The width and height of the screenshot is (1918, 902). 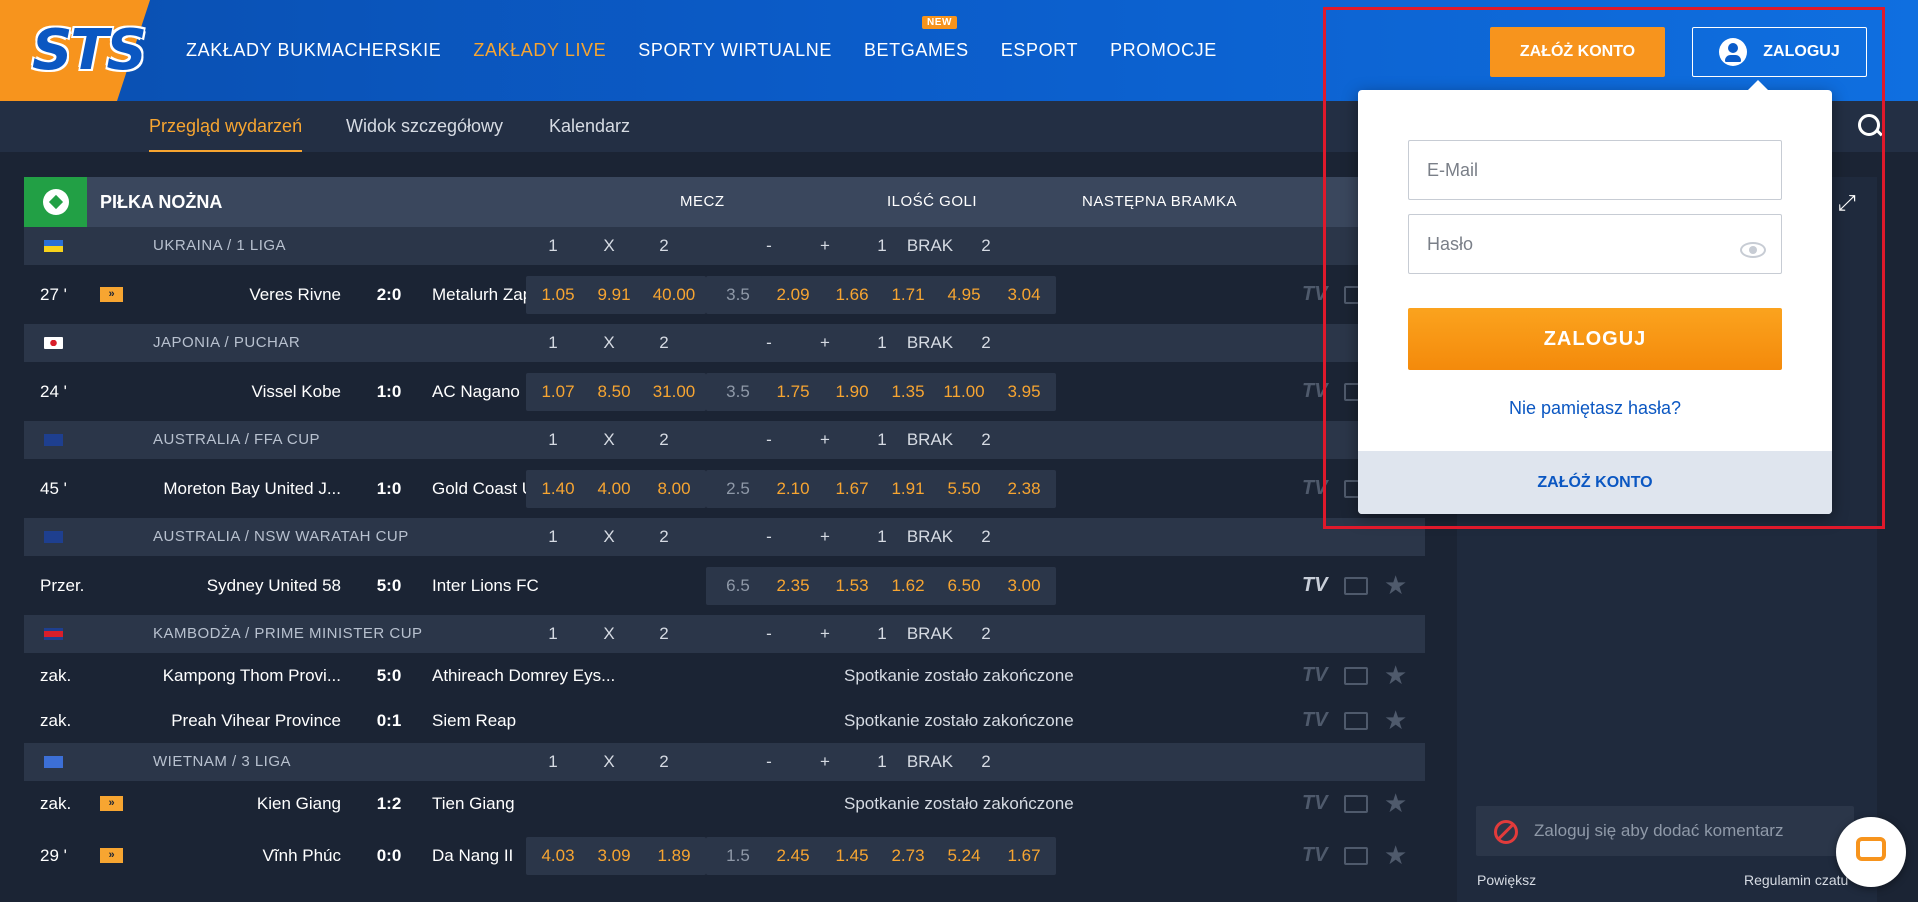 What do you see at coordinates (558, 855) in the screenshot?
I see `odd-button: 4.03` at bounding box center [558, 855].